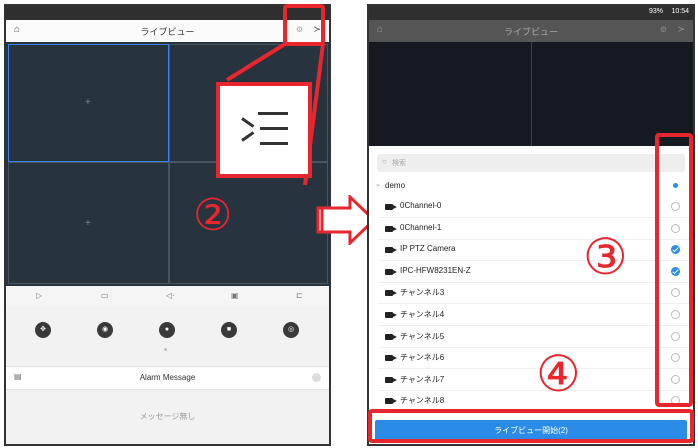 The height and width of the screenshot is (448, 698). What do you see at coordinates (378, 184) in the screenshot?
I see `chevron-down-icon: ⌄` at bounding box center [378, 184].